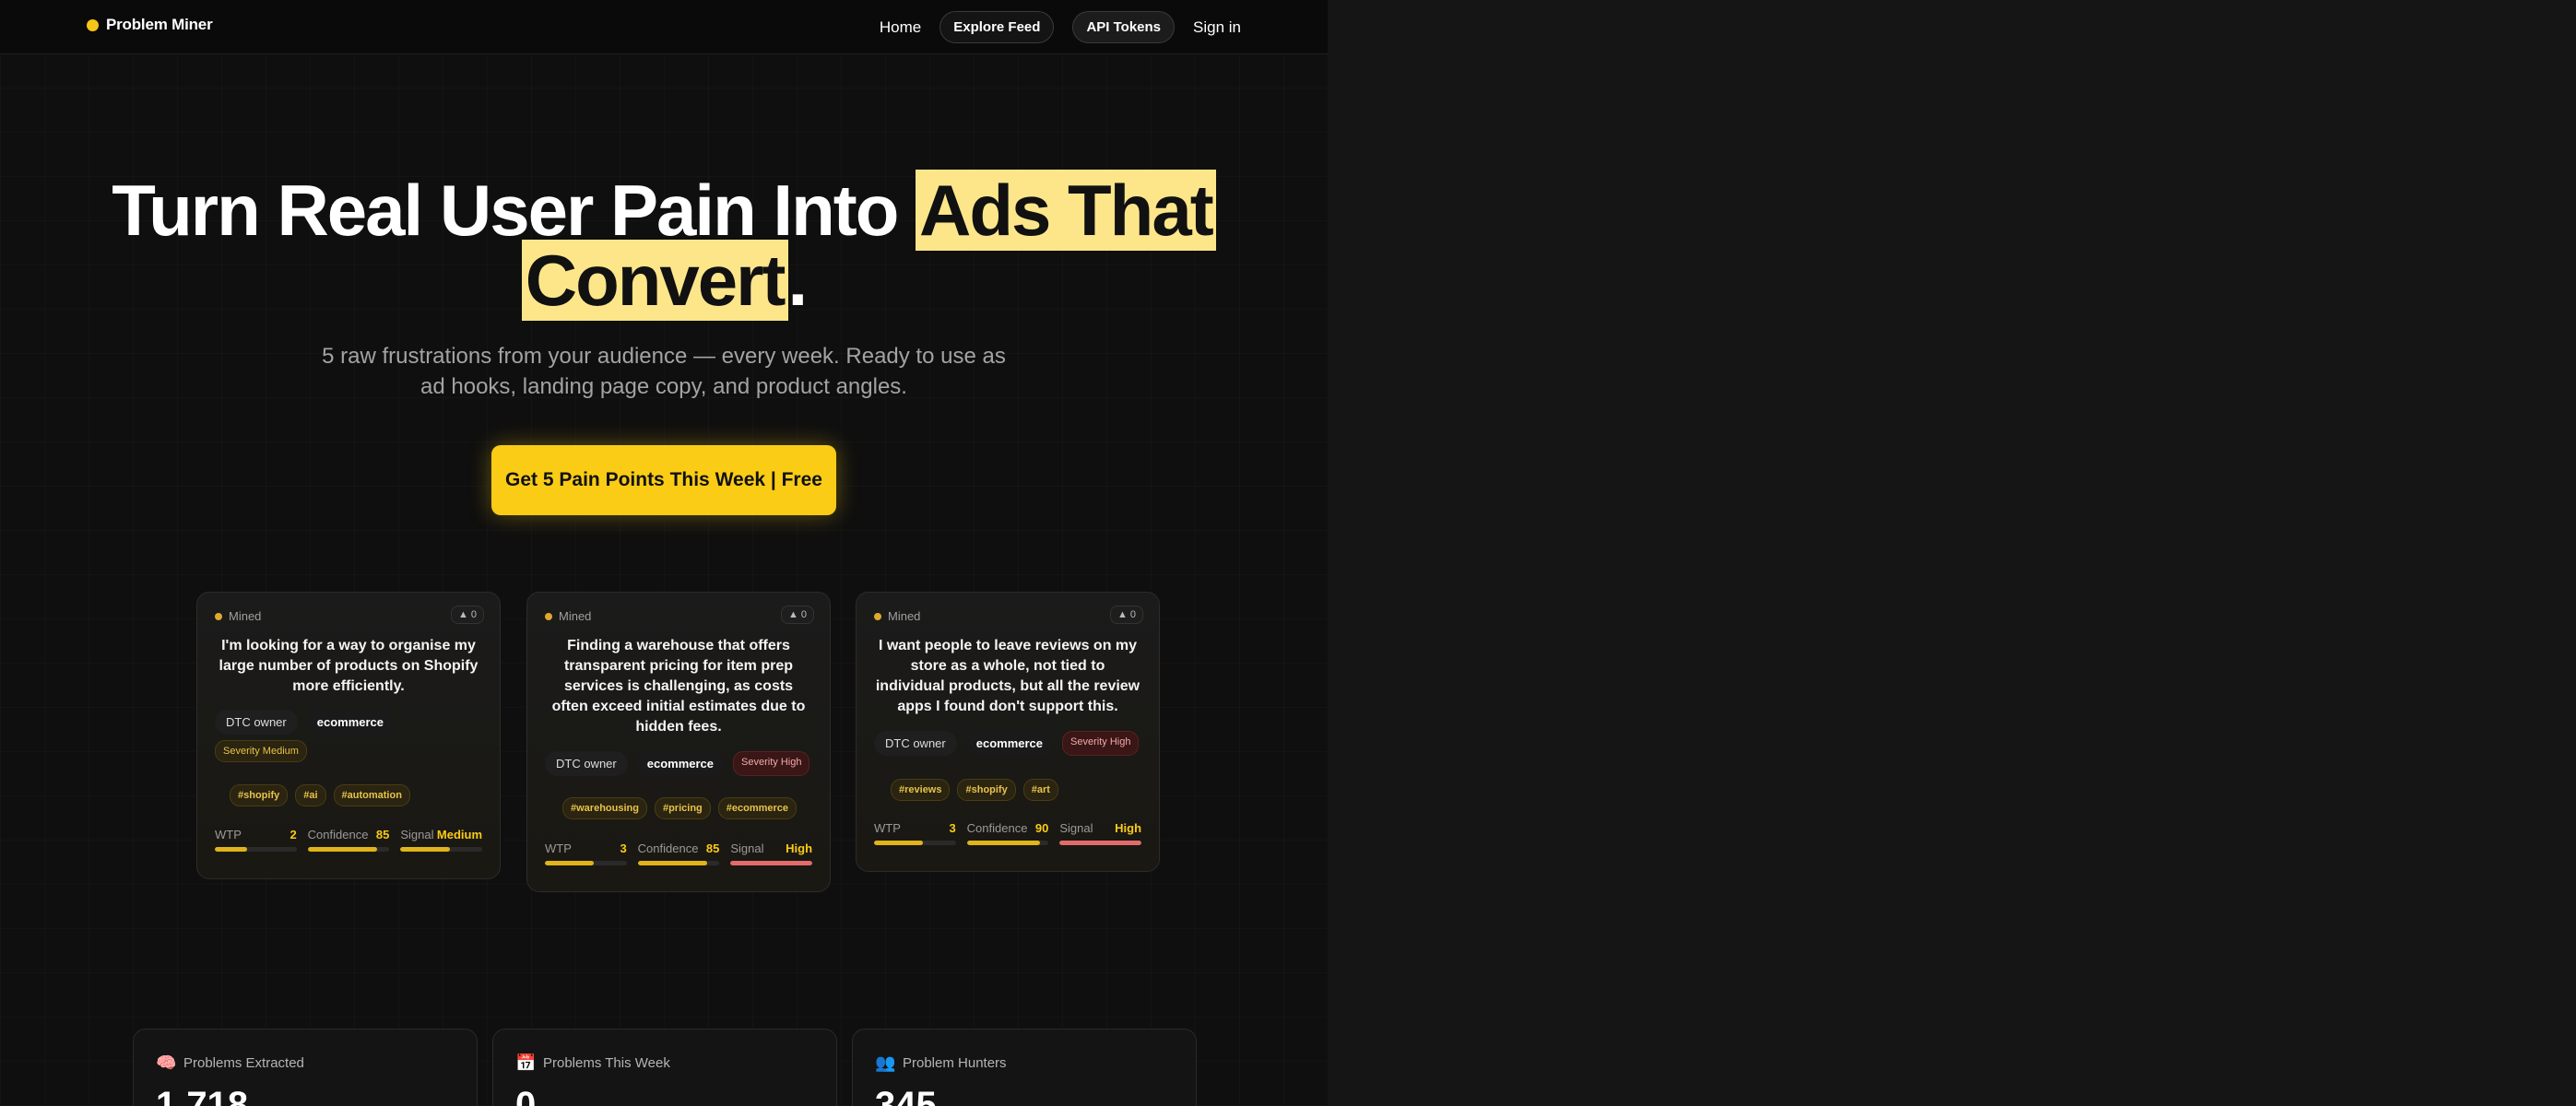  What do you see at coordinates (906, 1095) in the screenshot?
I see `stat-value: 345` at bounding box center [906, 1095].